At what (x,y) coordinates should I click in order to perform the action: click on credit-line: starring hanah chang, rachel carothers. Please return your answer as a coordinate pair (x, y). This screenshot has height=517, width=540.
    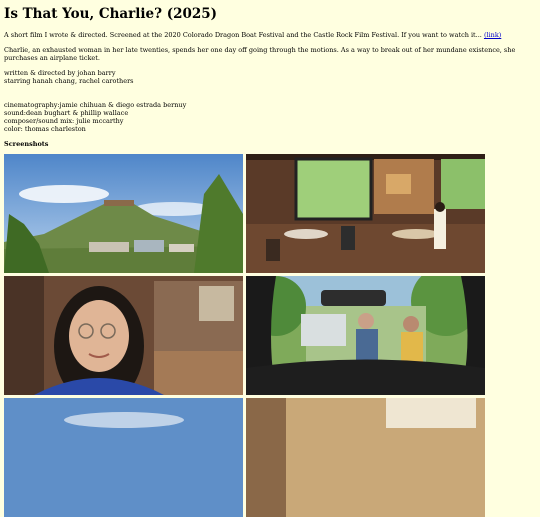
    Looking at the image, I should click on (69, 81).